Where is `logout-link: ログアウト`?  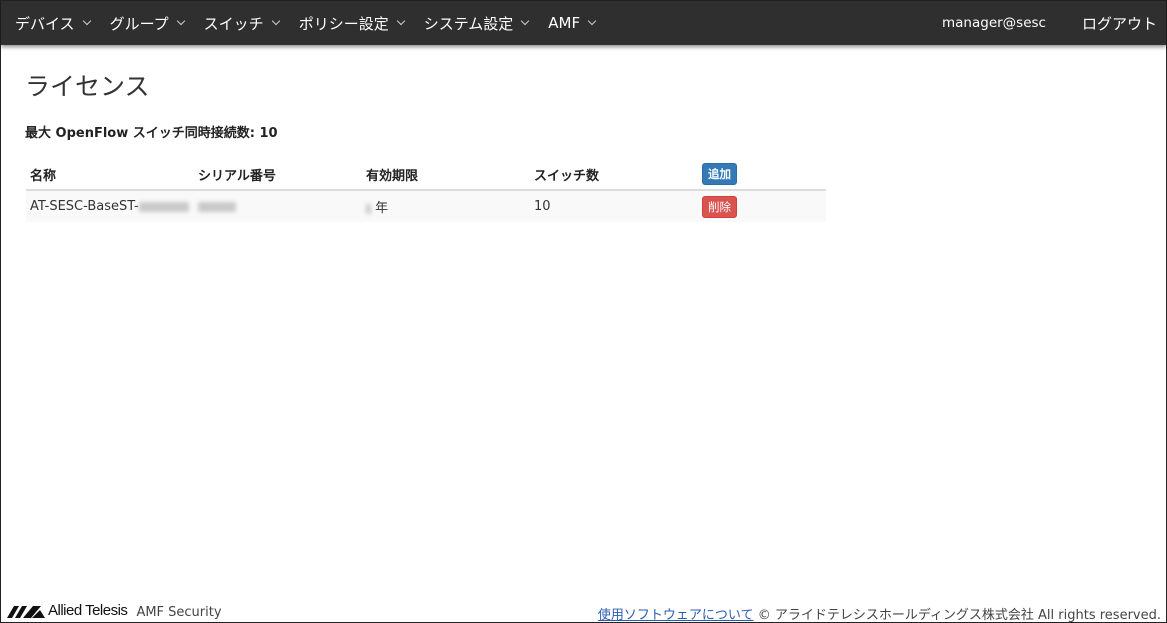
logout-link: ログアウト is located at coordinates (1119, 23).